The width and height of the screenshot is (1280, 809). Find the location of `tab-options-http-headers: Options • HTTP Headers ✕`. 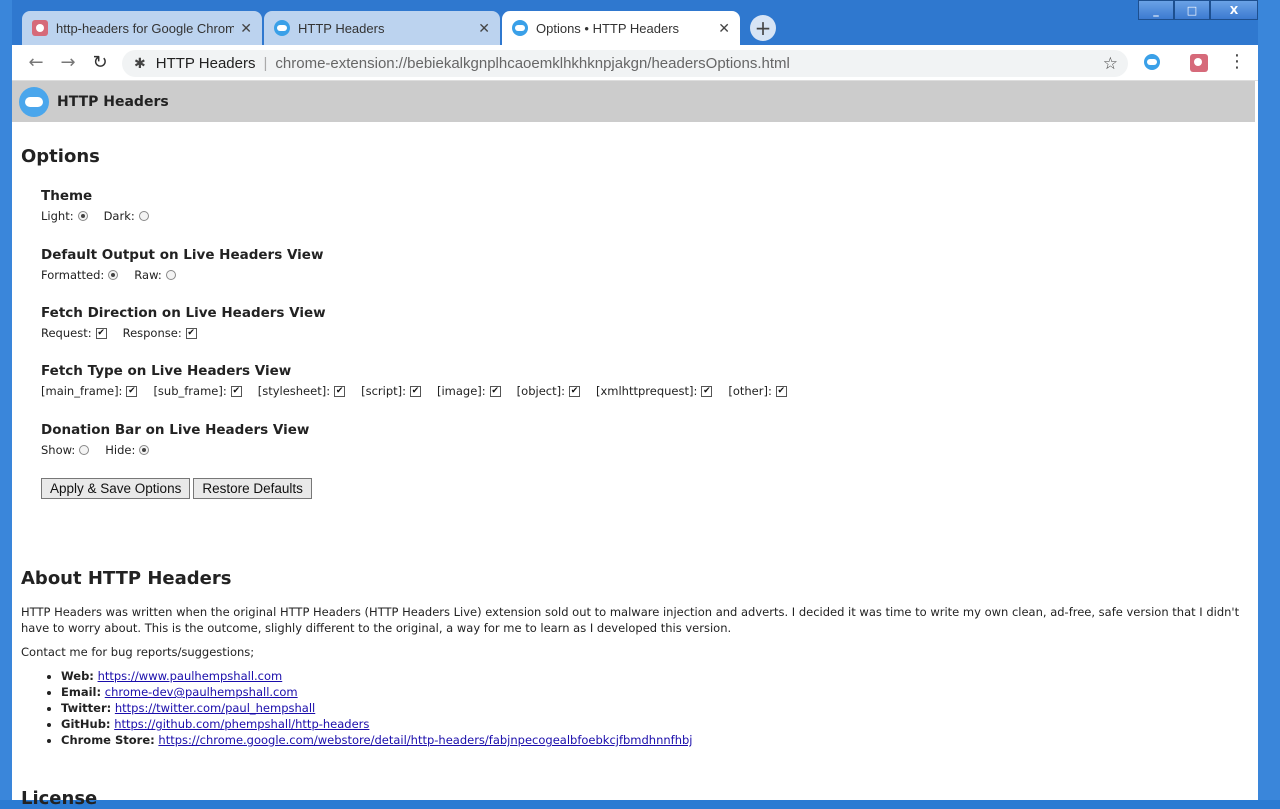

tab-options-http-headers: Options • HTTP Headers ✕ is located at coordinates (621, 28).